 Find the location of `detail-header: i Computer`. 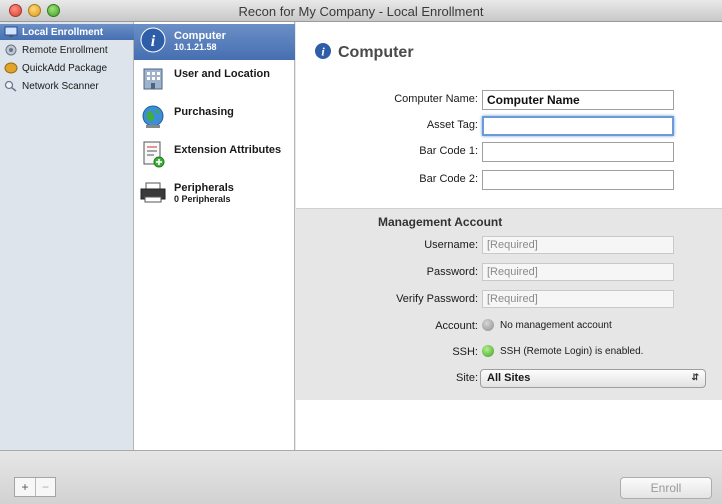

detail-header: i Computer is located at coordinates (364, 52).